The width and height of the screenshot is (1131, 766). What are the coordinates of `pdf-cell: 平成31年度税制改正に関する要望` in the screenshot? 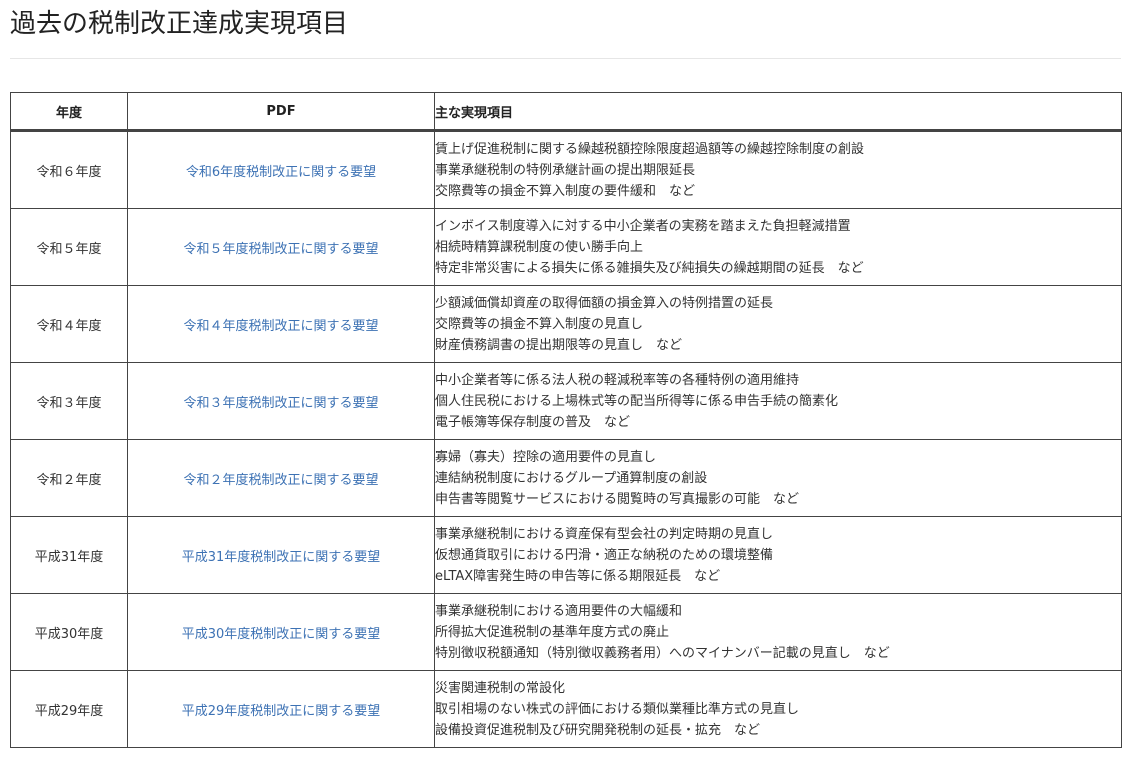 It's located at (281, 555).